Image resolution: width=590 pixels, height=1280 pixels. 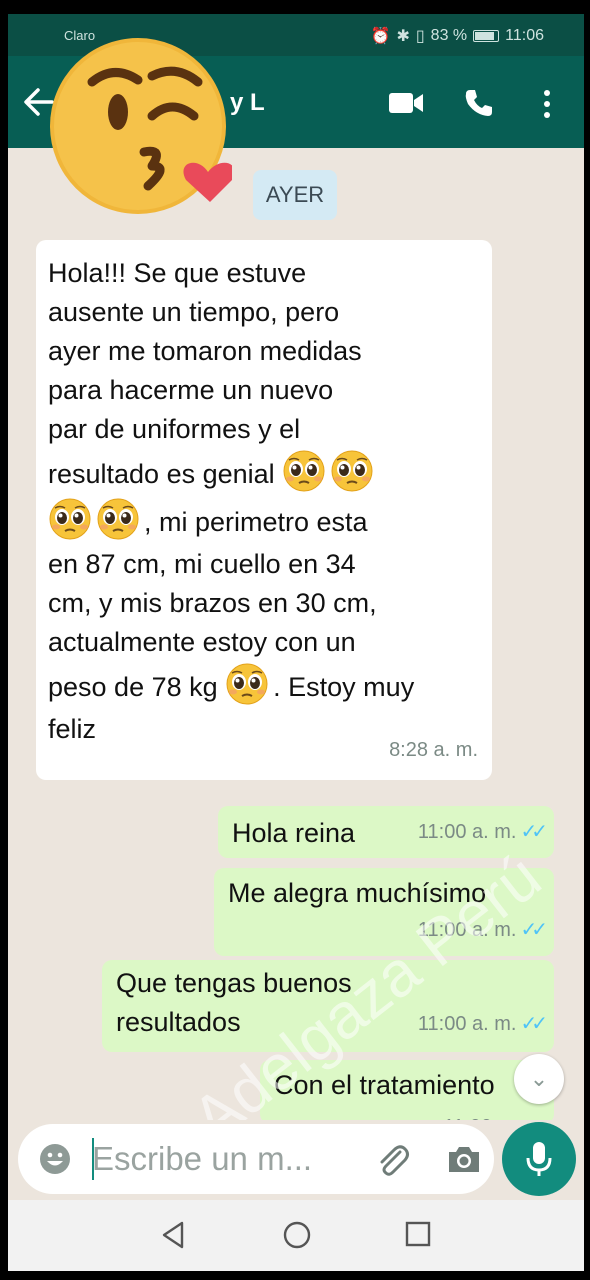 I want to click on attach-icon, so click(x=392, y=1160).